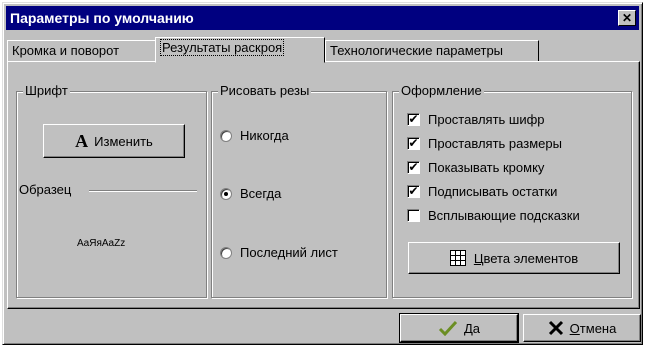  I want to click on close-icon: ✕, so click(627, 18).